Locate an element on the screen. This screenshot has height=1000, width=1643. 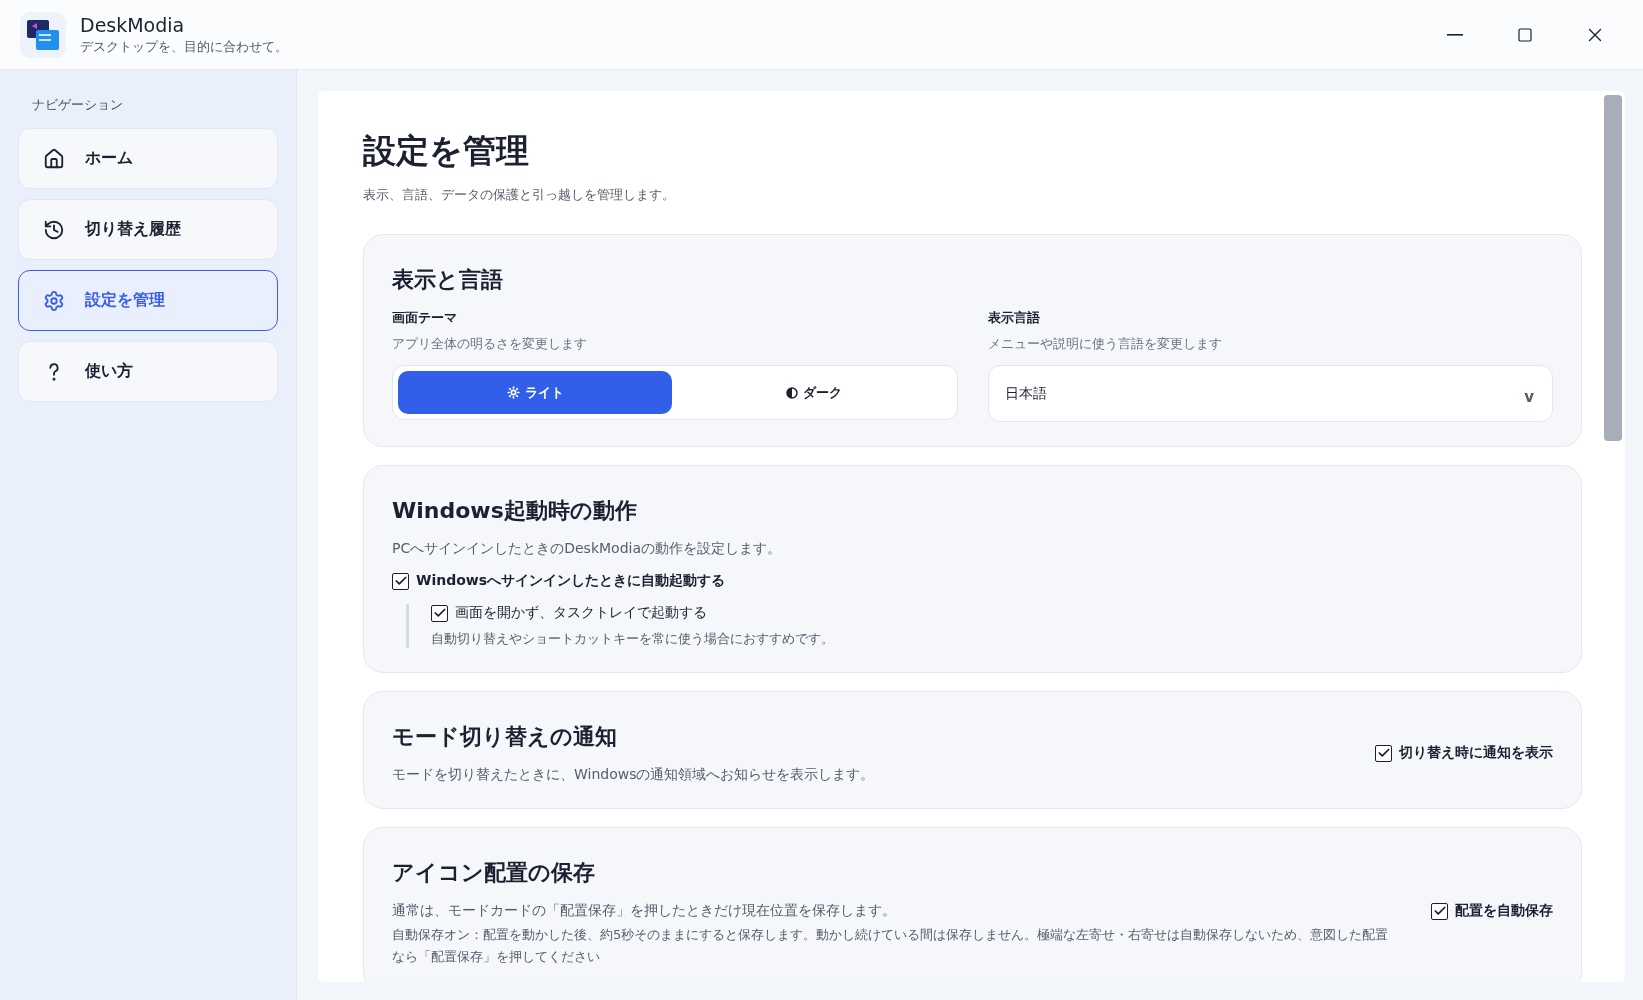
maximize-icon is located at coordinates (1525, 34).